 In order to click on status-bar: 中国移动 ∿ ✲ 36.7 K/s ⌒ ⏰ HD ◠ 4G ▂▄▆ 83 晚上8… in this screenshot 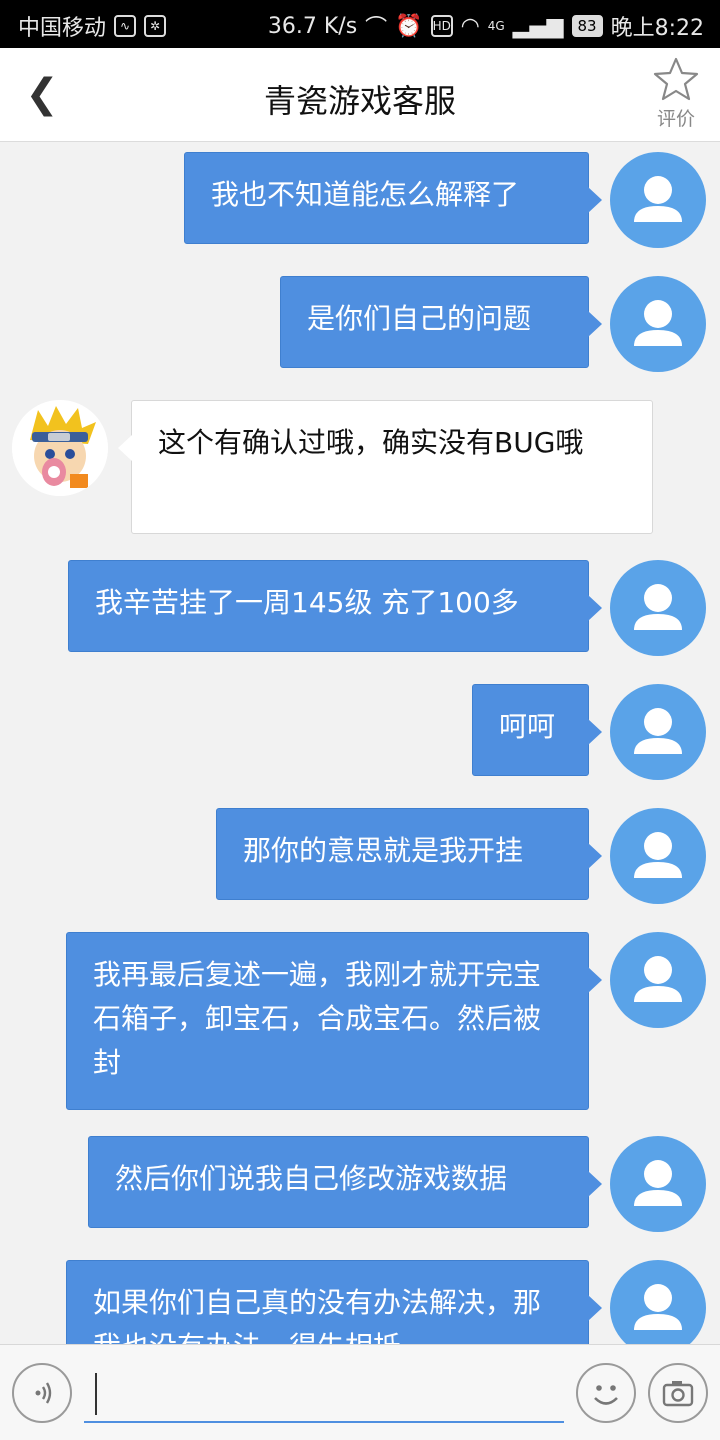, I will do `click(360, 24)`.